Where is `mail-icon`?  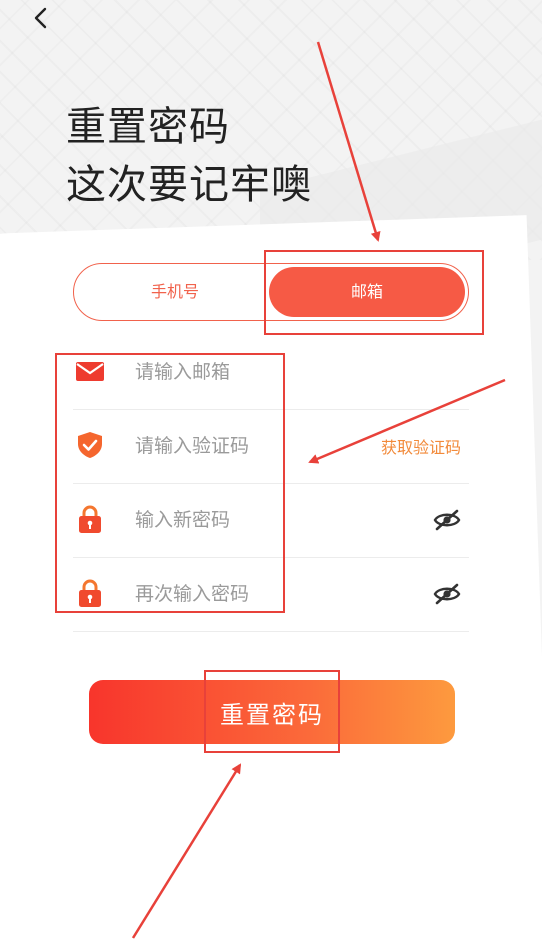 mail-icon is located at coordinates (90, 371).